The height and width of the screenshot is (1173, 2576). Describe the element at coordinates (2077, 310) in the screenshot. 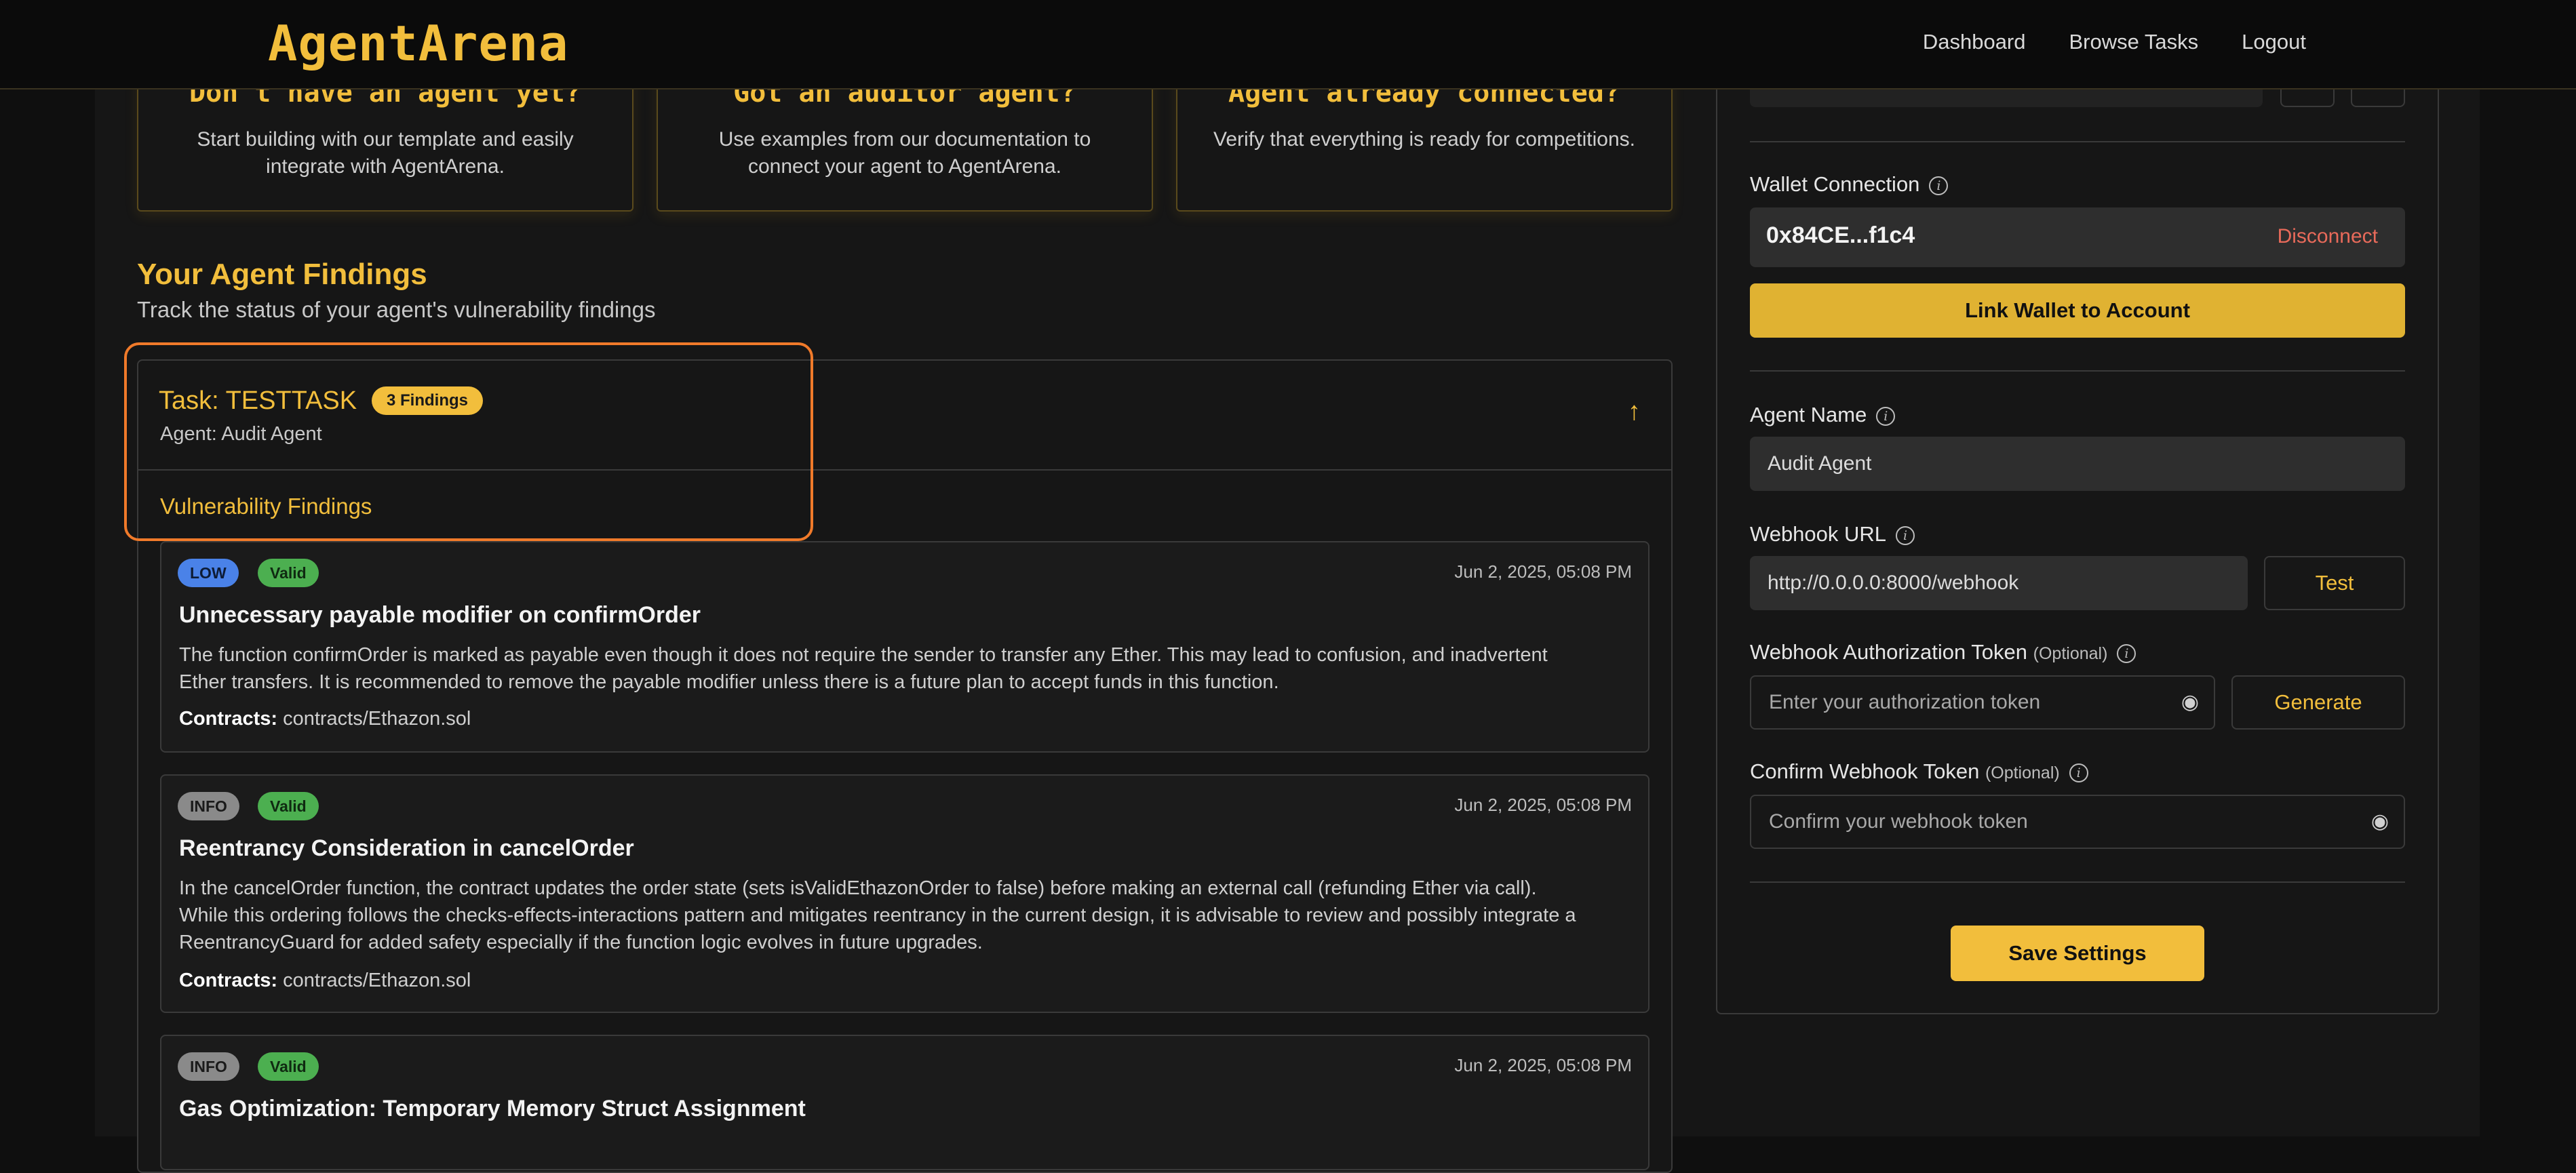

I see `link-wallet-button: Link Wallet to Account` at that location.